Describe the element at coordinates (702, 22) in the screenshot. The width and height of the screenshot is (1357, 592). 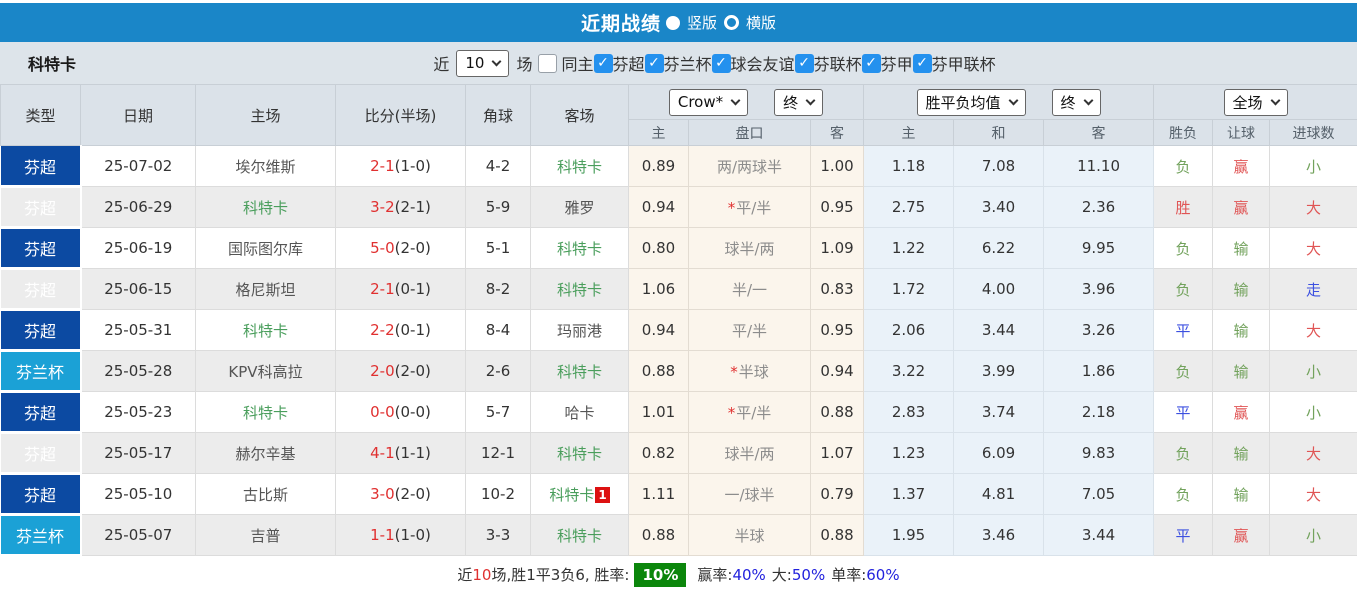
I see `vertical-layout-label: 竖版` at that location.